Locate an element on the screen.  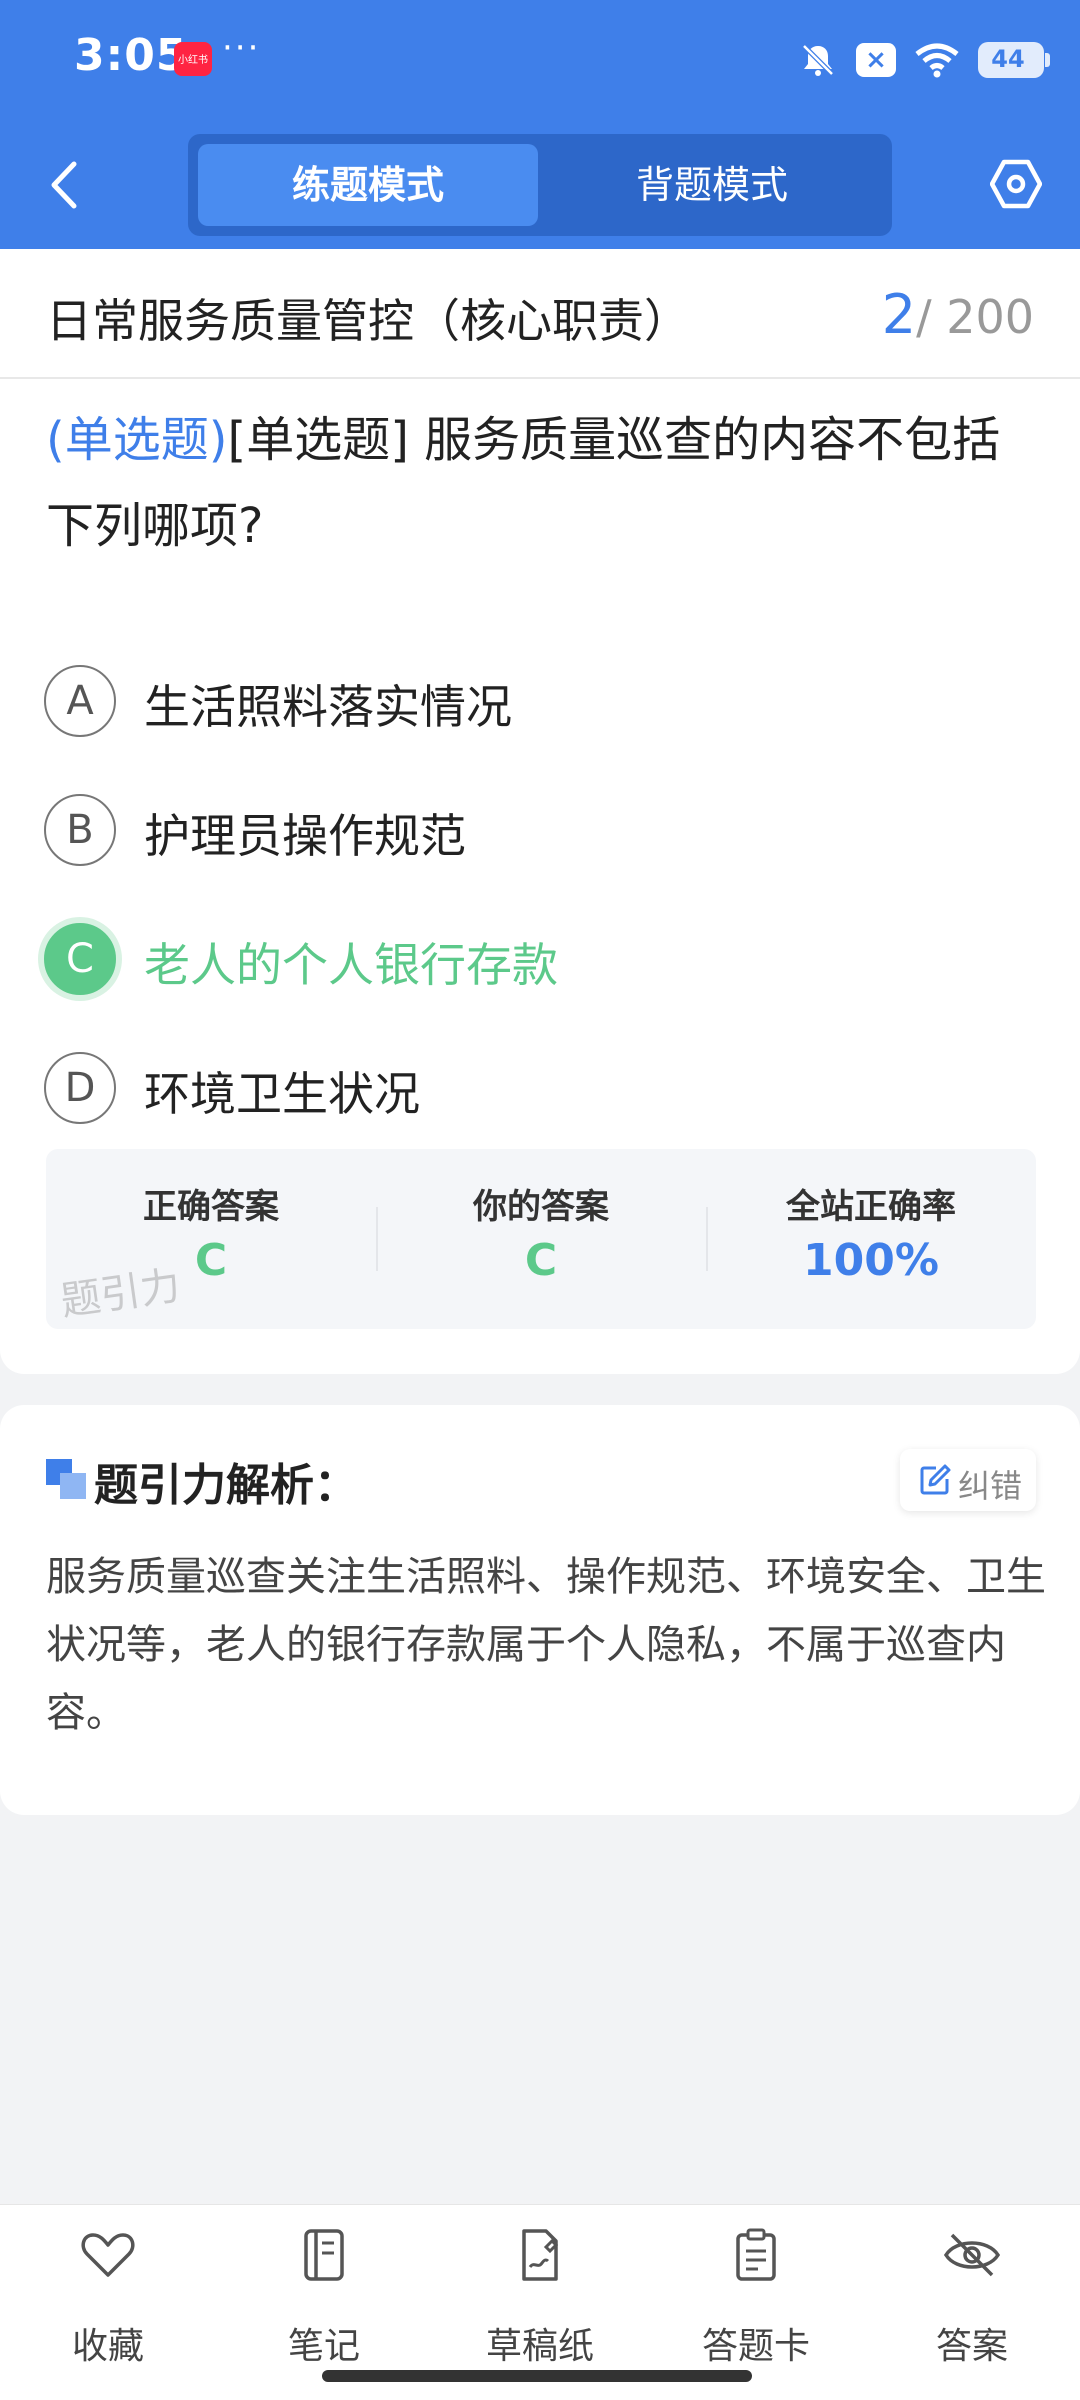
wifi-icon is located at coordinates (937, 60).